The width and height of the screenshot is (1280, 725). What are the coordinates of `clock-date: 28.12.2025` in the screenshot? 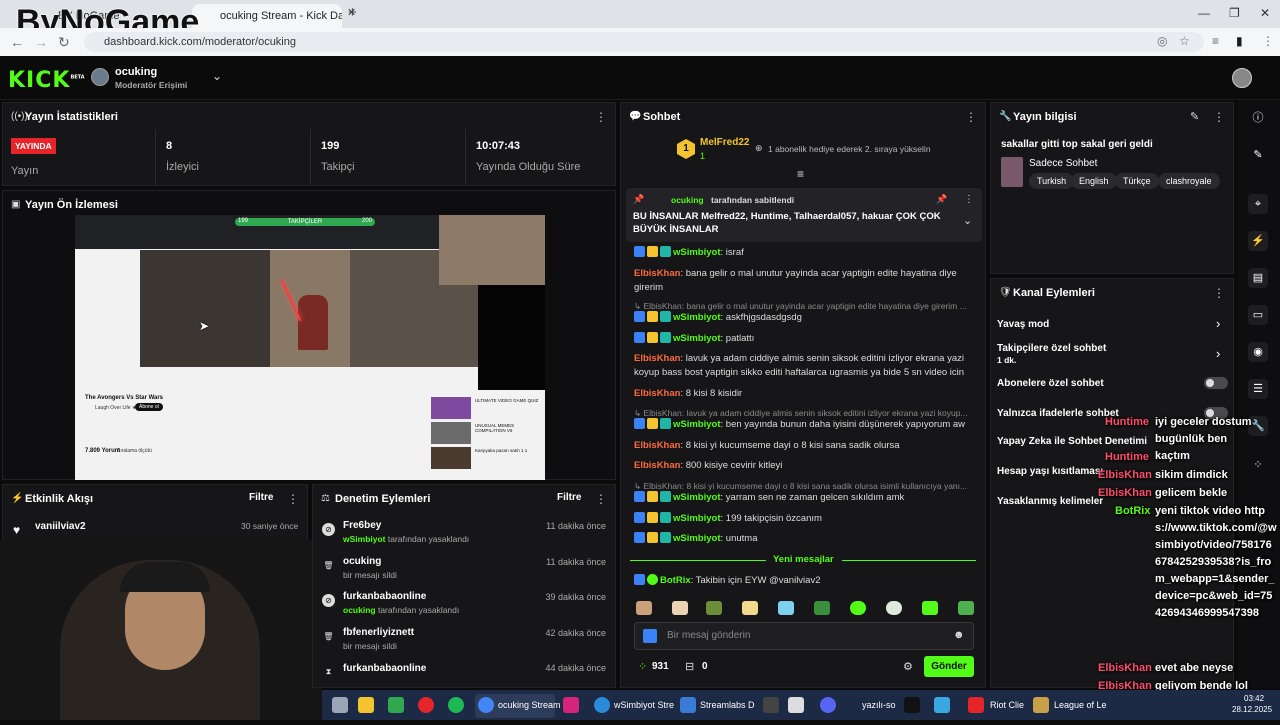 It's located at (1252, 715).